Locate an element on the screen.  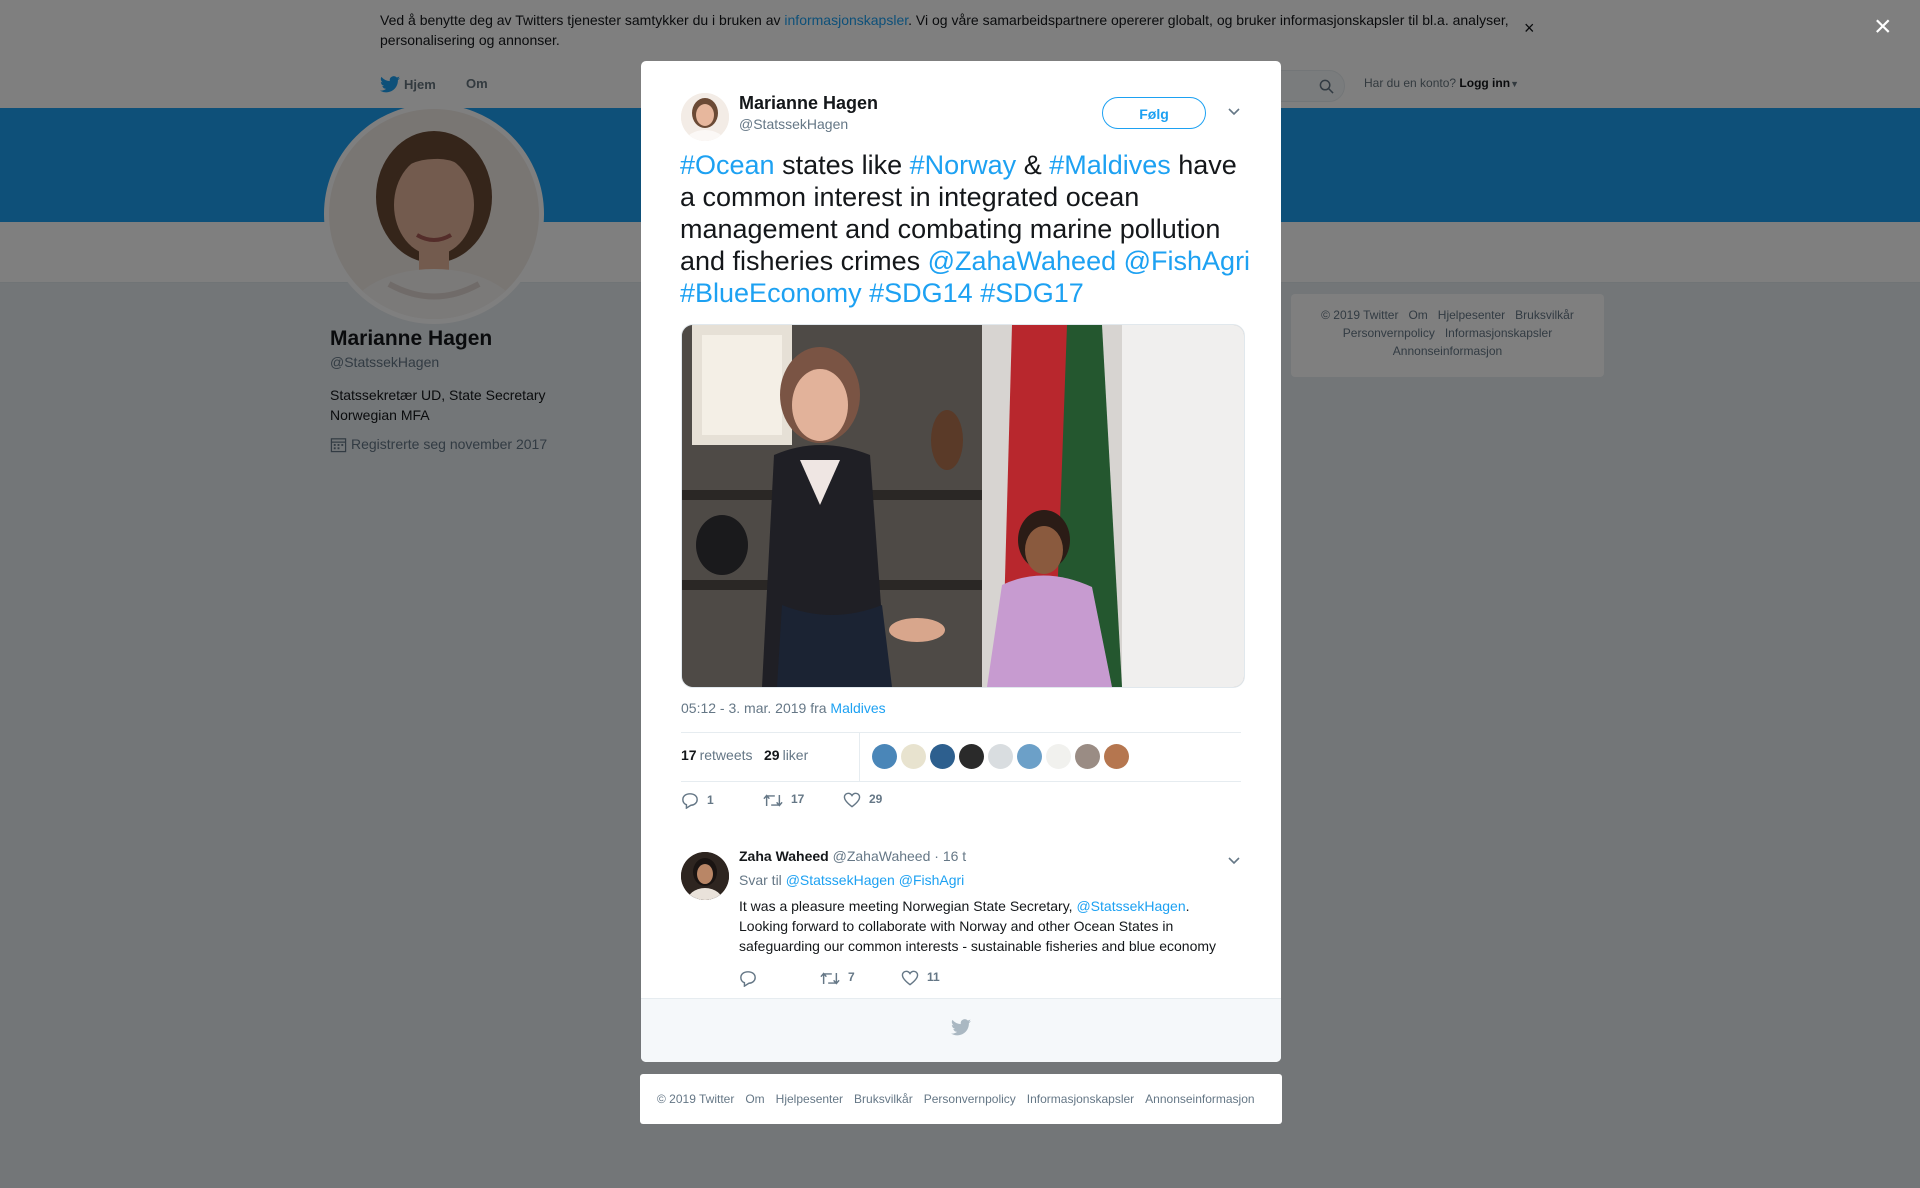
retweets-stat: 17 retweets is located at coordinates (717, 755).